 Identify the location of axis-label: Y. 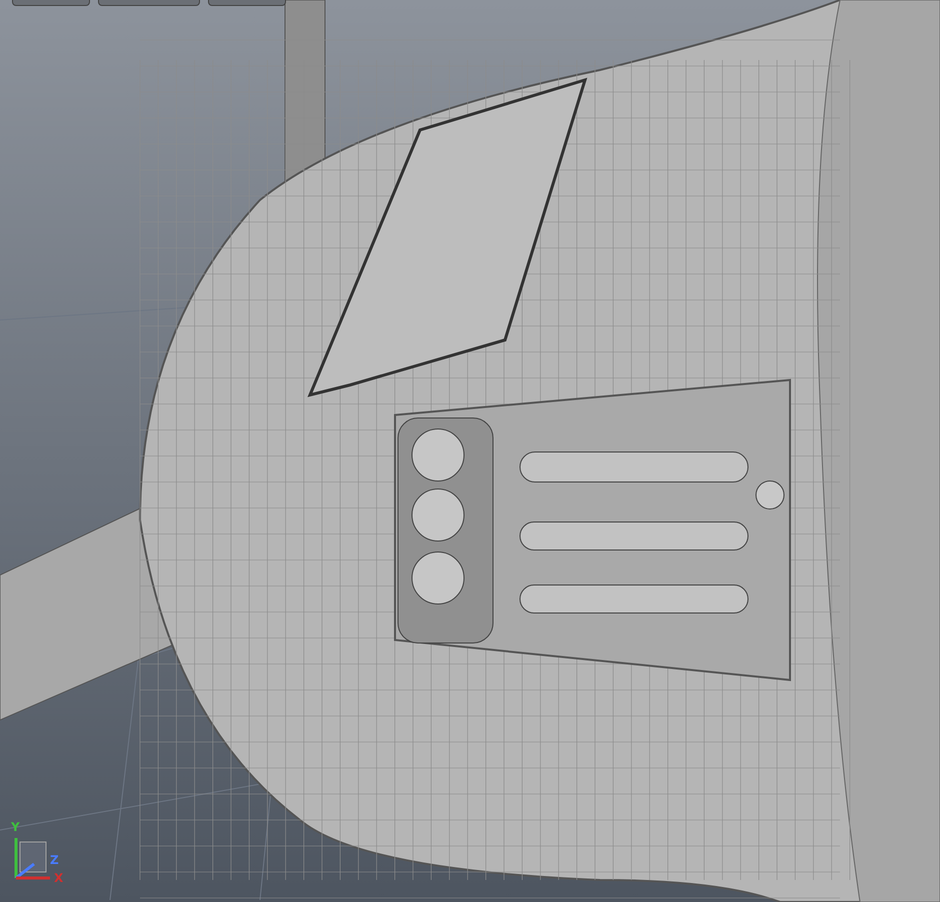
(15, 827).